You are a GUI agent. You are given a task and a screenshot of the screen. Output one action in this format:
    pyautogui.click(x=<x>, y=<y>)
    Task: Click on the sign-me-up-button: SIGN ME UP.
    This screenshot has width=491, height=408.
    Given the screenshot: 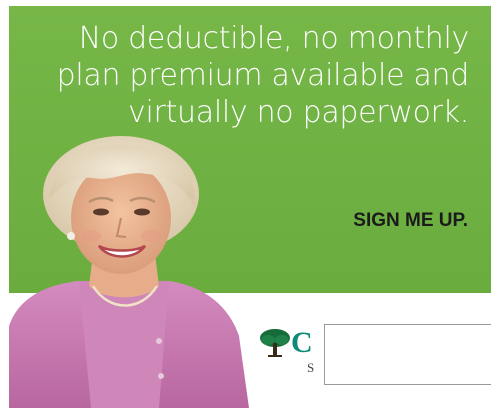 What is the action you would take?
    pyautogui.click(x=410, y=221)
    